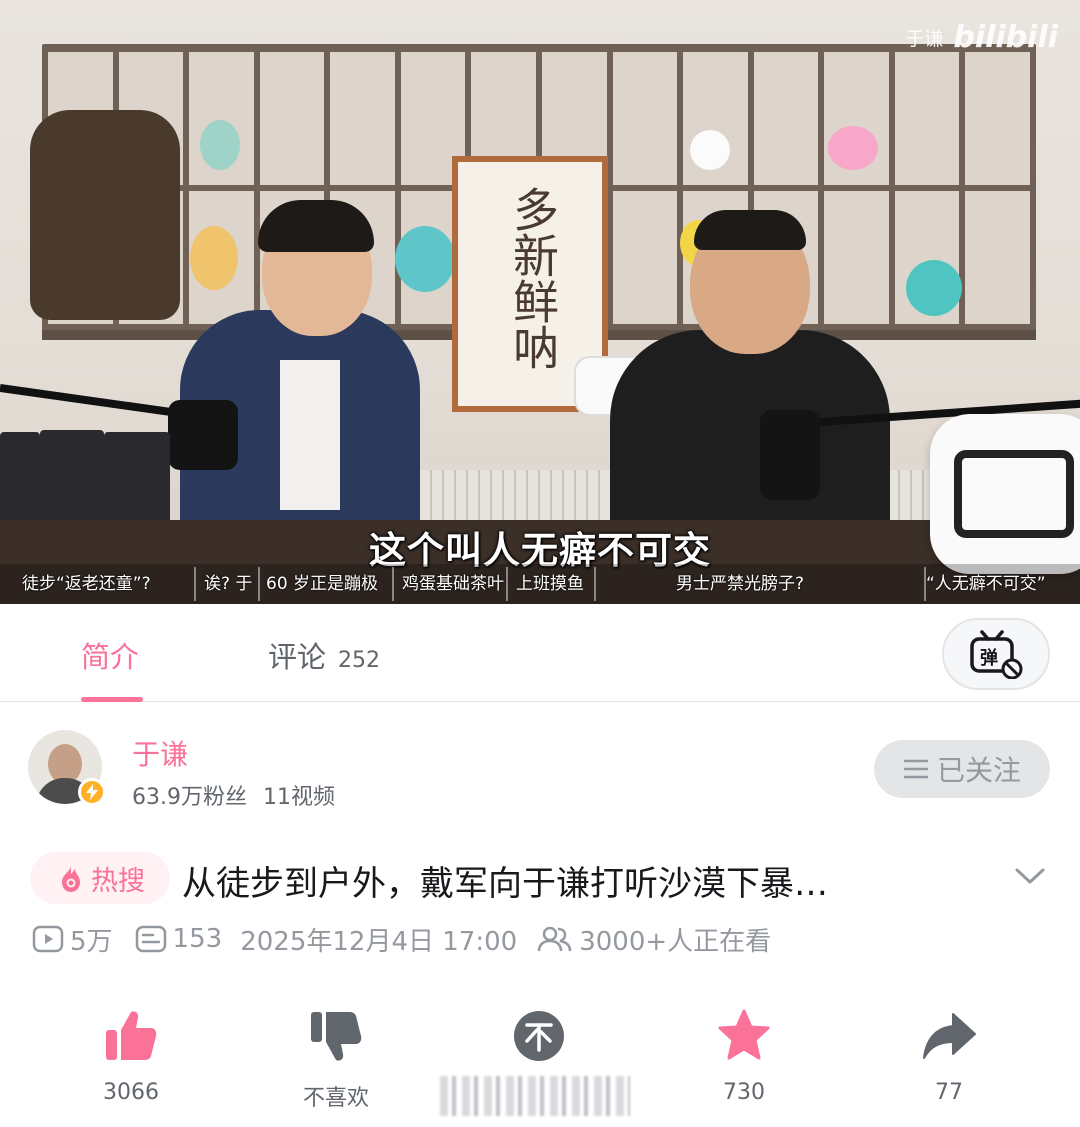 Image resolution: width=1080 pixels, height=1127 pixels. Describe the element at coordinates (131, 1035) in the screenshot. I see `thumbs-up-icon` at that location.